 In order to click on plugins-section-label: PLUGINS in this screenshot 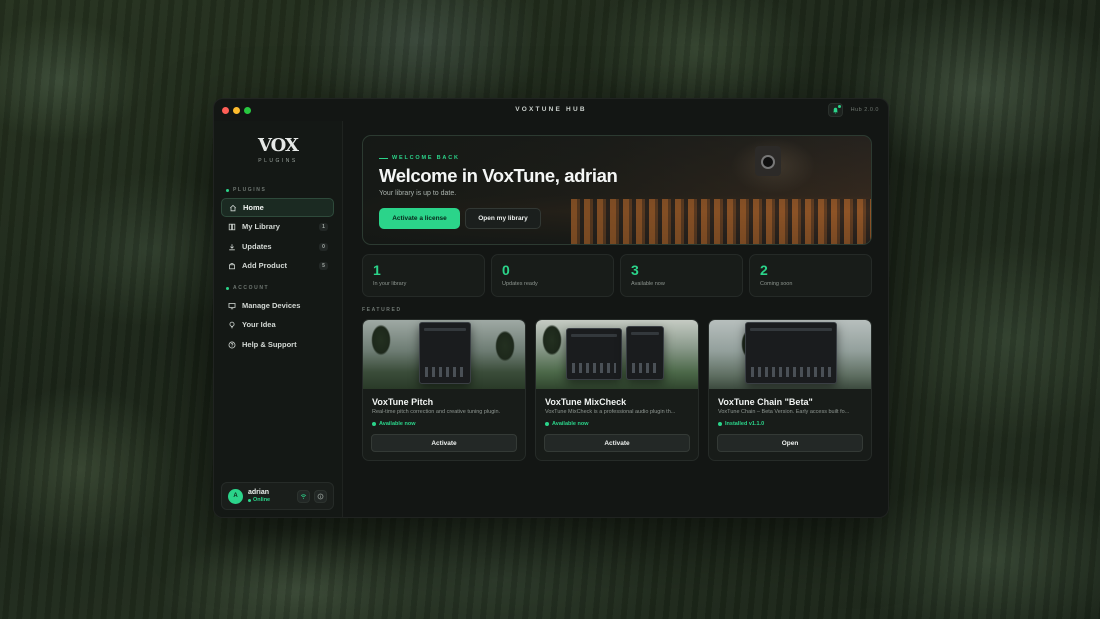, I will do `click(246, 190)`.